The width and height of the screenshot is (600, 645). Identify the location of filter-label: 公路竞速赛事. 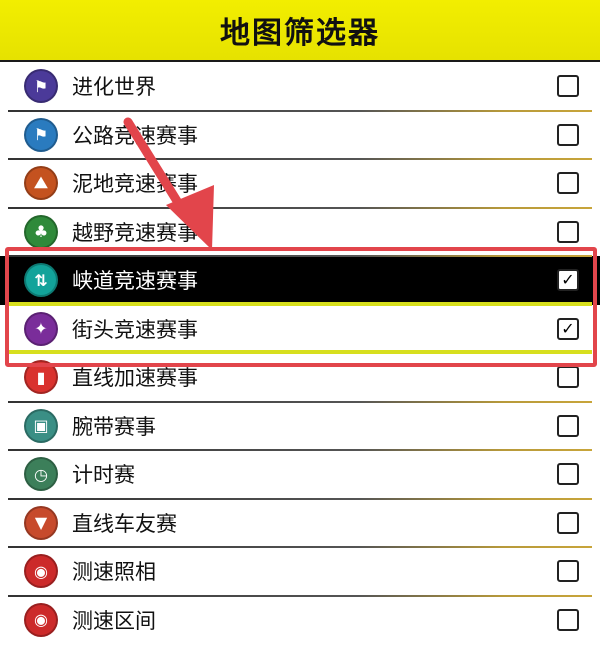
(135, 135).